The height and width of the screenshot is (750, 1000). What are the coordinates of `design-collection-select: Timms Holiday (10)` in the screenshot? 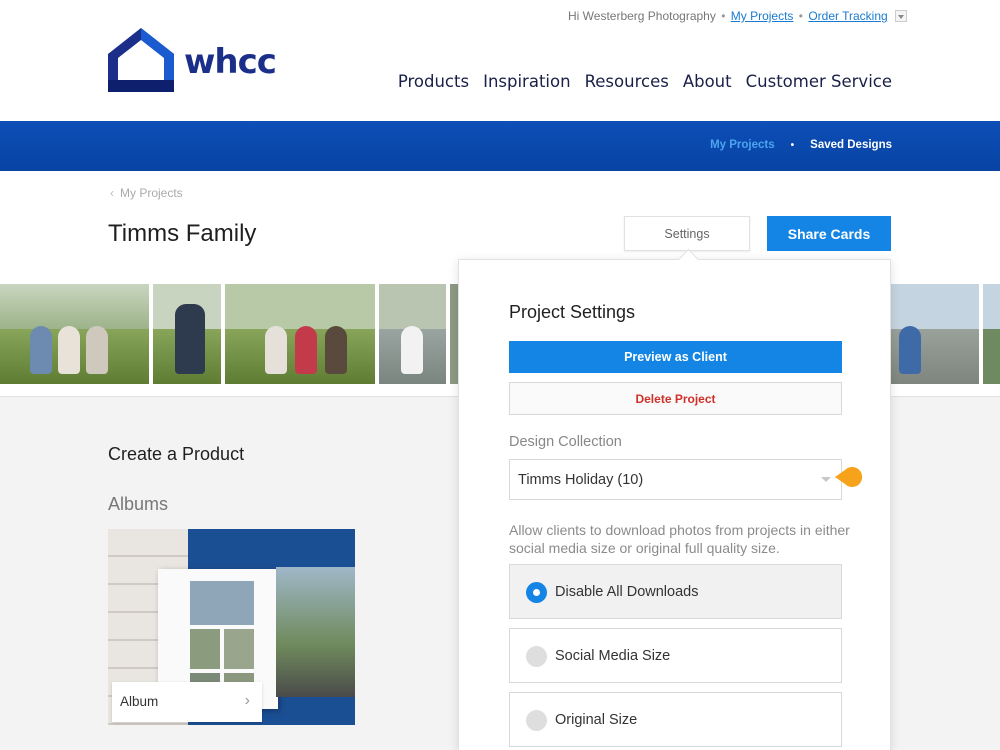 It's located at (675, 479).